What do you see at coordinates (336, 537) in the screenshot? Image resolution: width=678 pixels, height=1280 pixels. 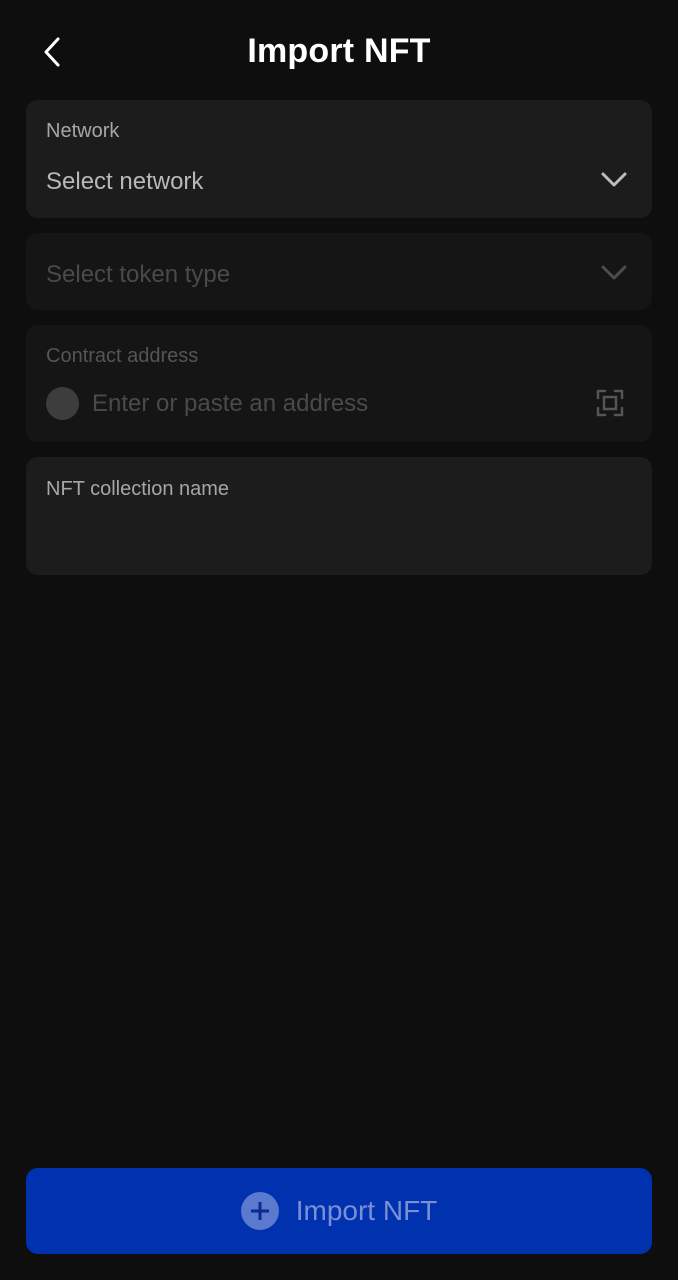 I see `collection-name-input` at bounding box center [336, 537].